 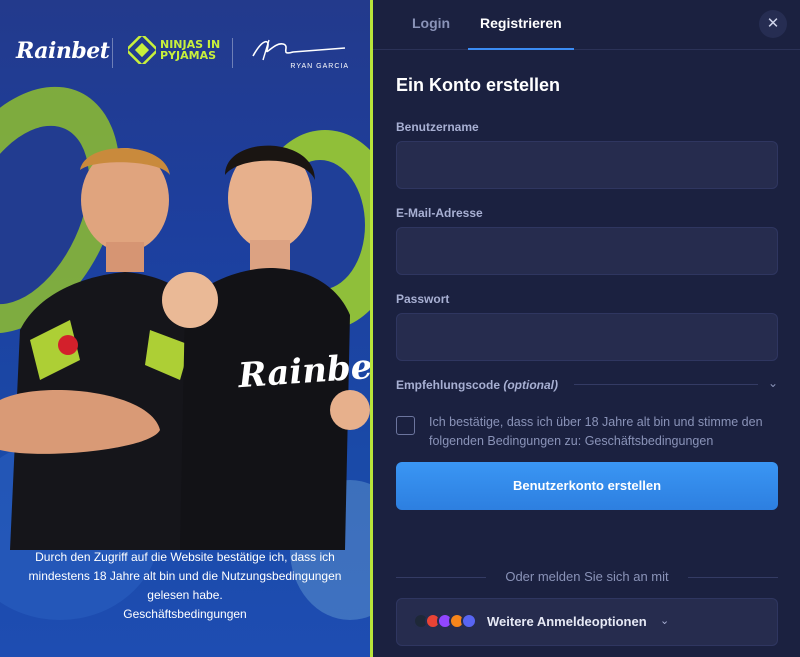 I want to click on username-input, so click(x=587, y=165).